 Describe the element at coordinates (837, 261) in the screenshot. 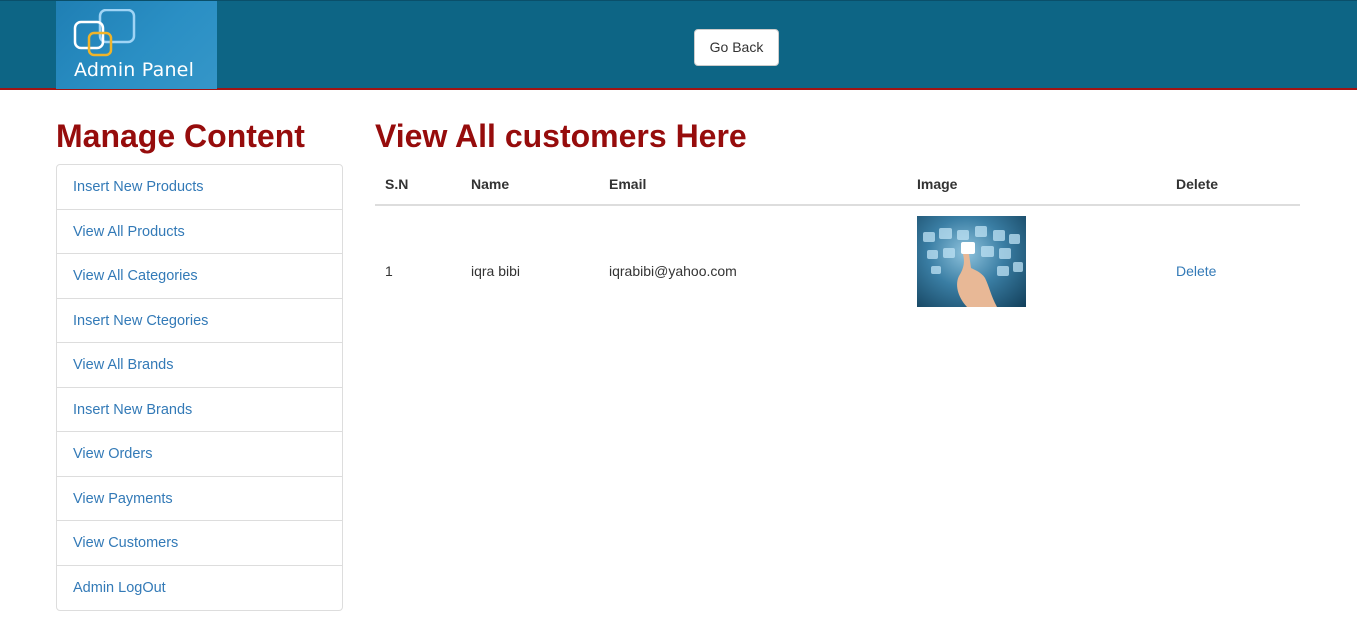

I see `table-row: 1 iqra bibi iqrabibi@yahoo.com Delete` at that location.